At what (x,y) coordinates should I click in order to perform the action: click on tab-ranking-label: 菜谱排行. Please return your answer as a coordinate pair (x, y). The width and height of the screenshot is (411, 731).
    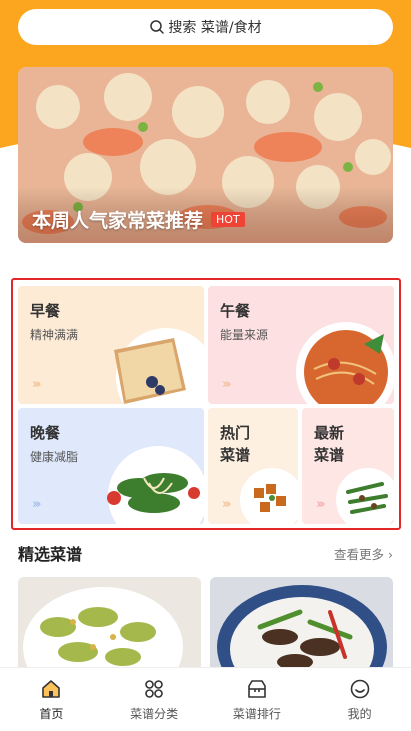
    Looking at the image, I should click on (256, 714).